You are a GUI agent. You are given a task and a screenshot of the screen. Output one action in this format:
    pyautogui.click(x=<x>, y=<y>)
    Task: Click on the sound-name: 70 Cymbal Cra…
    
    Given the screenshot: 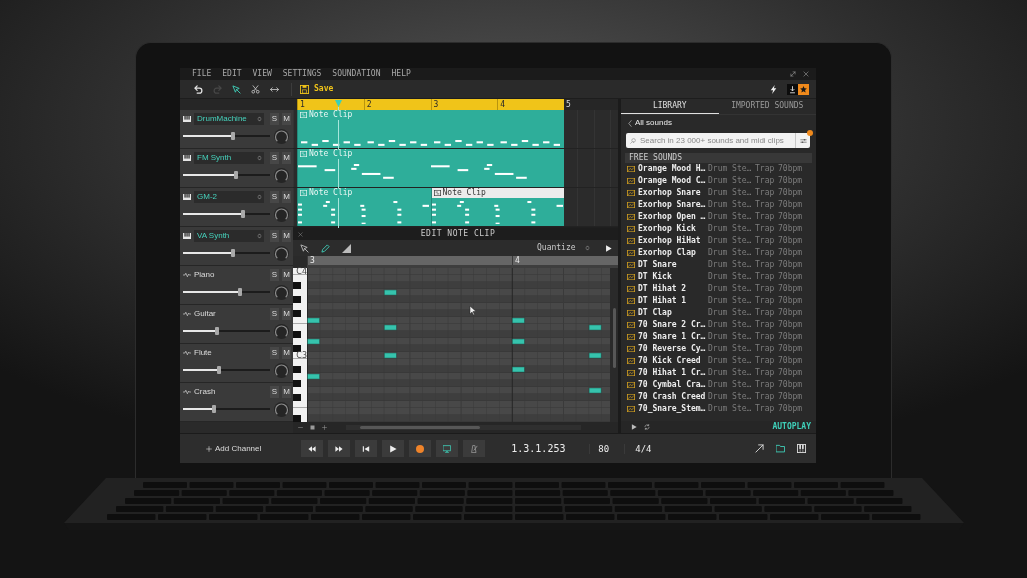 What is the action you would take?
    pyautogui.click(x=673, y=385)
    